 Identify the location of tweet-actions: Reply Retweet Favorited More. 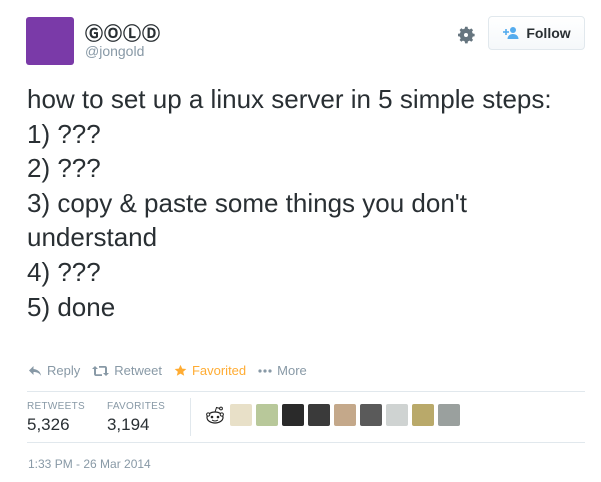
(173, 370).